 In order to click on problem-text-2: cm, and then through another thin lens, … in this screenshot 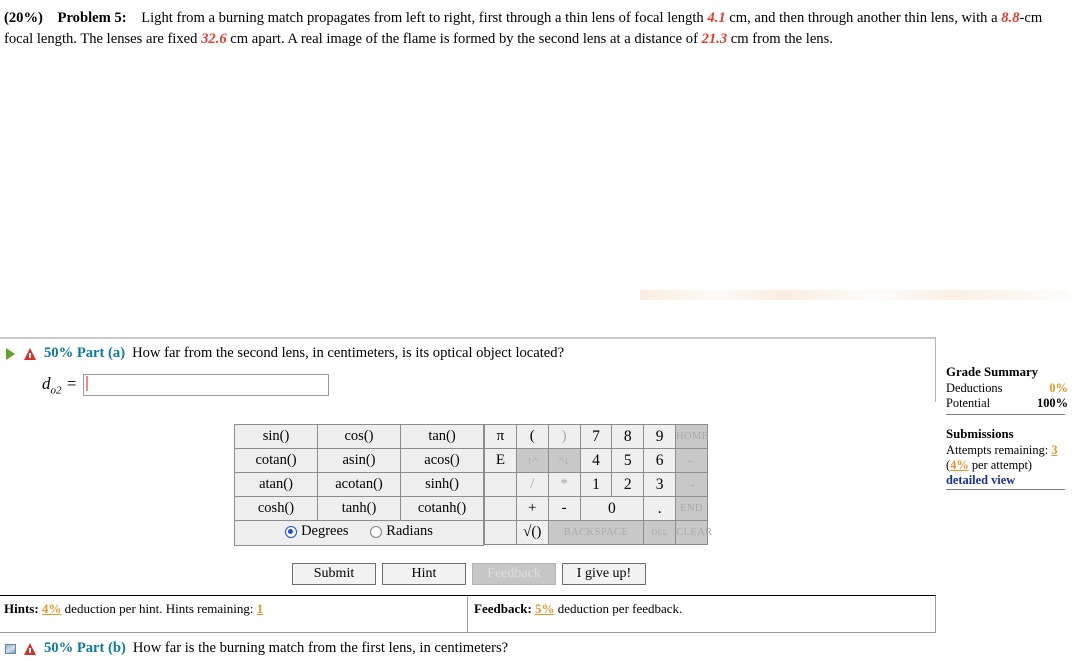, I will do `click(863, 18)`.